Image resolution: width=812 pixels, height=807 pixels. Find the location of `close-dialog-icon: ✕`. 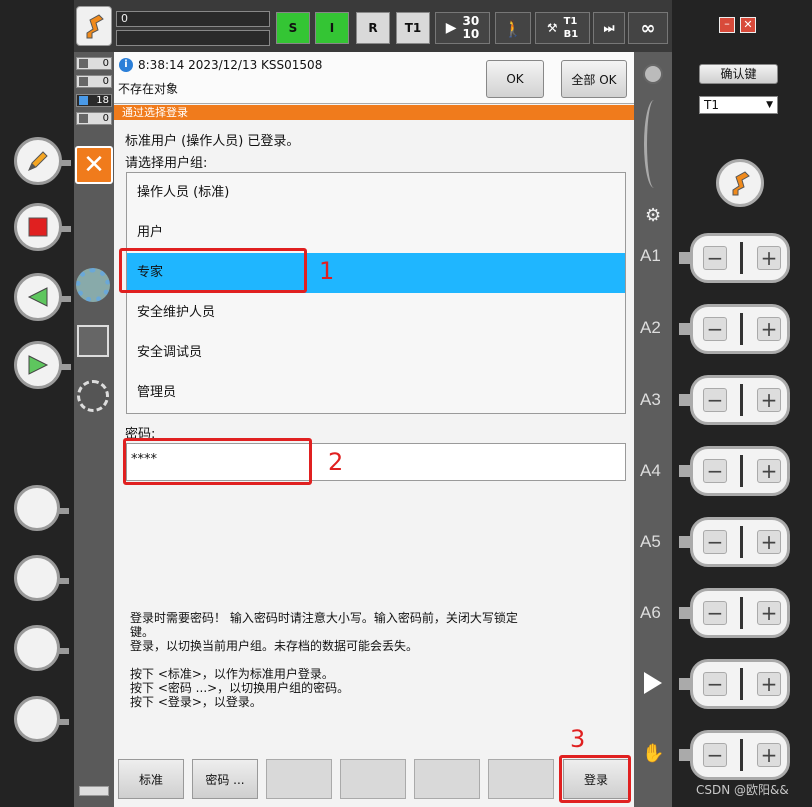

close-dialog-icon: ✕ is located at coordinates (94, 165).